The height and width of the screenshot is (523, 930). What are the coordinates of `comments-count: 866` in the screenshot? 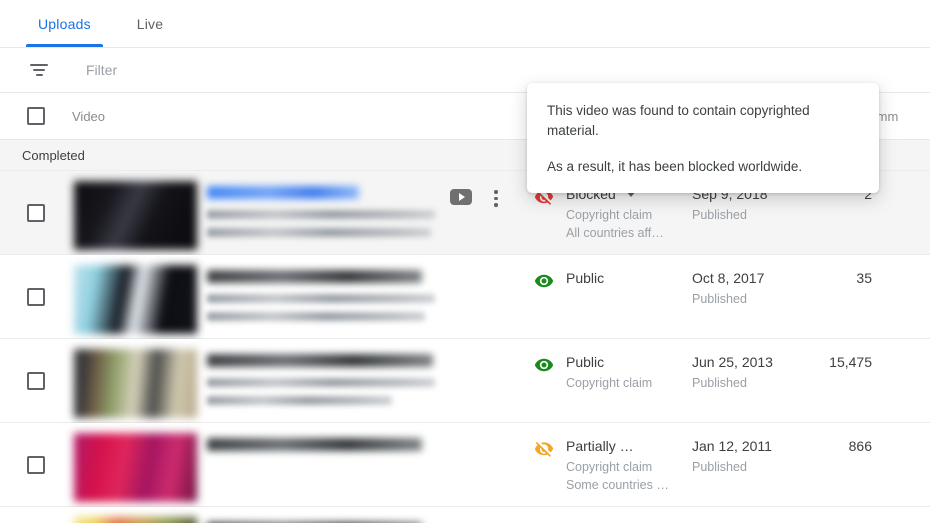 It's located at (860, 446).